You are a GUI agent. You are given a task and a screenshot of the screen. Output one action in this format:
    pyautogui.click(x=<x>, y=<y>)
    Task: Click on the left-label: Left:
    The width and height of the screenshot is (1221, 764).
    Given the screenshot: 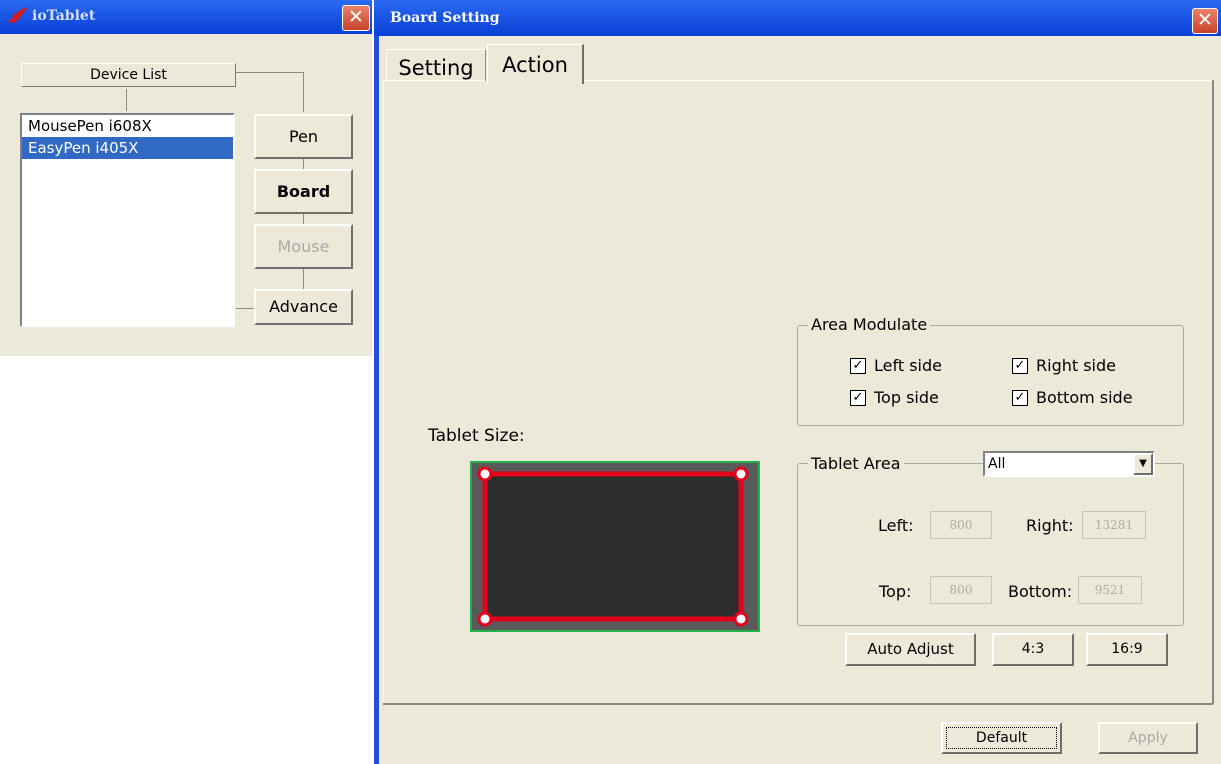 What is the action you would take?
    pyautogui.click(x=896, y=525)
    